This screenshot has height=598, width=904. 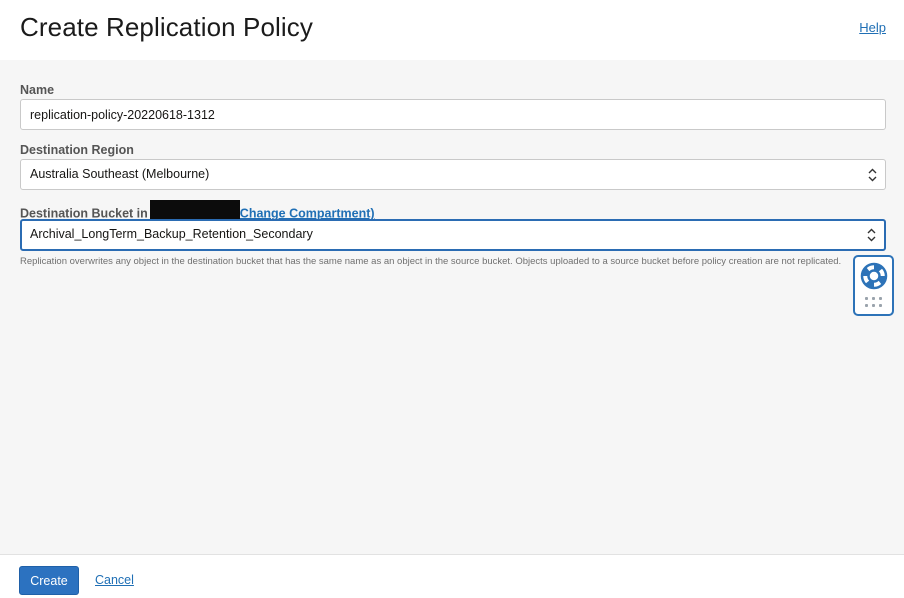 What do you see at coordinates (77, 150) in the screenshot?
I see `destination-region-label: Destination Region` at bounding box center [77, 150].